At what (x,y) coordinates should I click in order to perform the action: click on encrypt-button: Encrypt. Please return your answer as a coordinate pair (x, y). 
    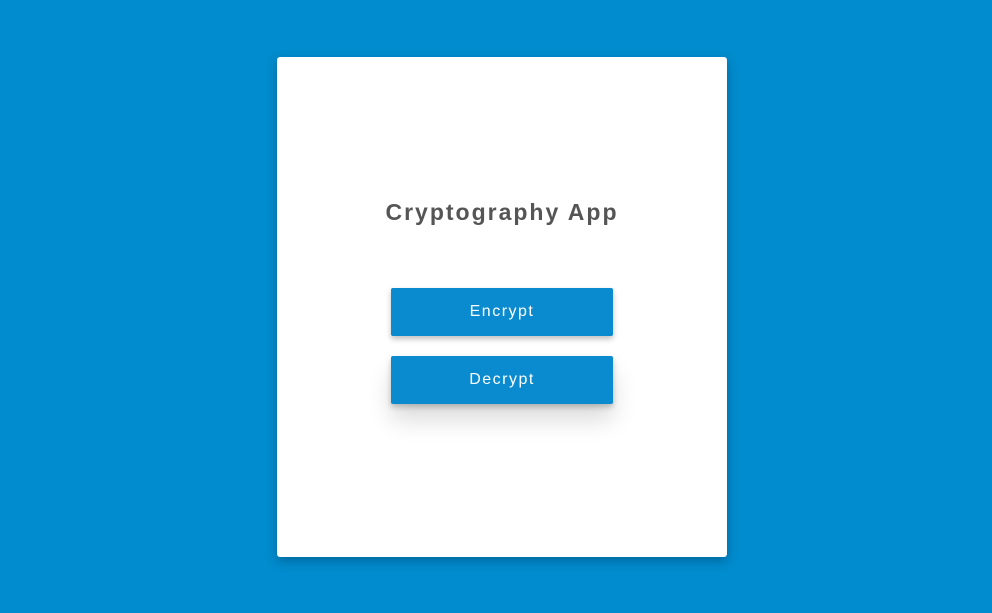
    Looking at the image, I should click on (502, 312).